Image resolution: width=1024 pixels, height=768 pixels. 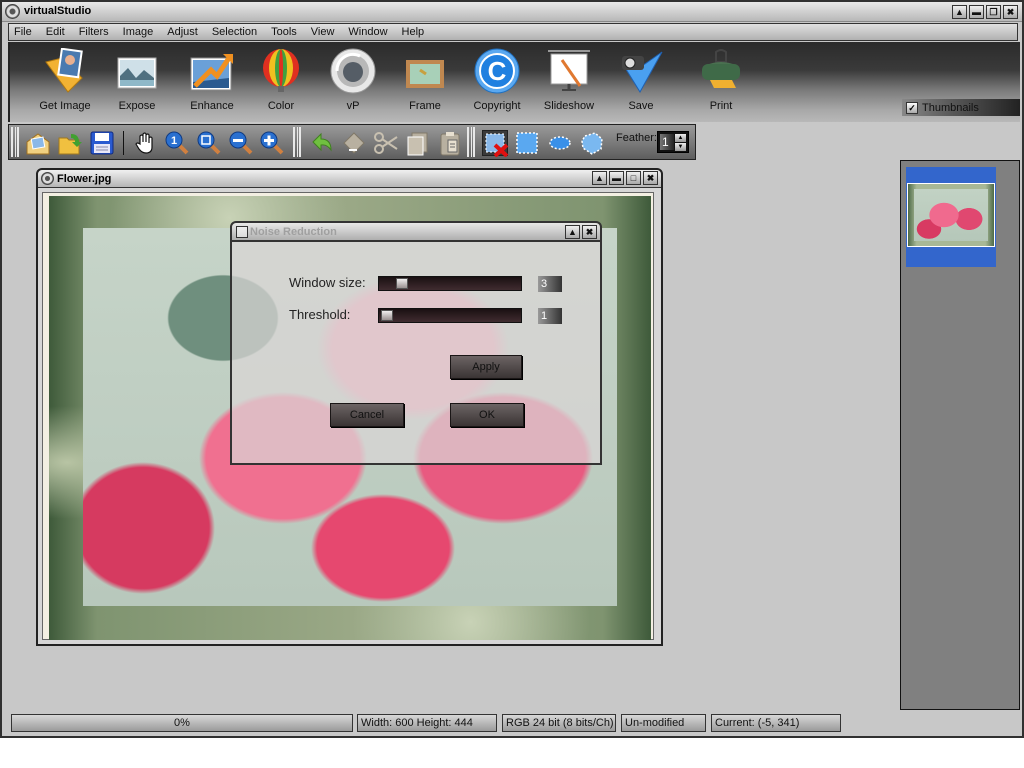 What do you see at coordinates (349, 179) in the screenshot?
I see `image-window-titlebar: Flower.jpg ▲ ▬ □ ✖` at bounding box center [349, 179].